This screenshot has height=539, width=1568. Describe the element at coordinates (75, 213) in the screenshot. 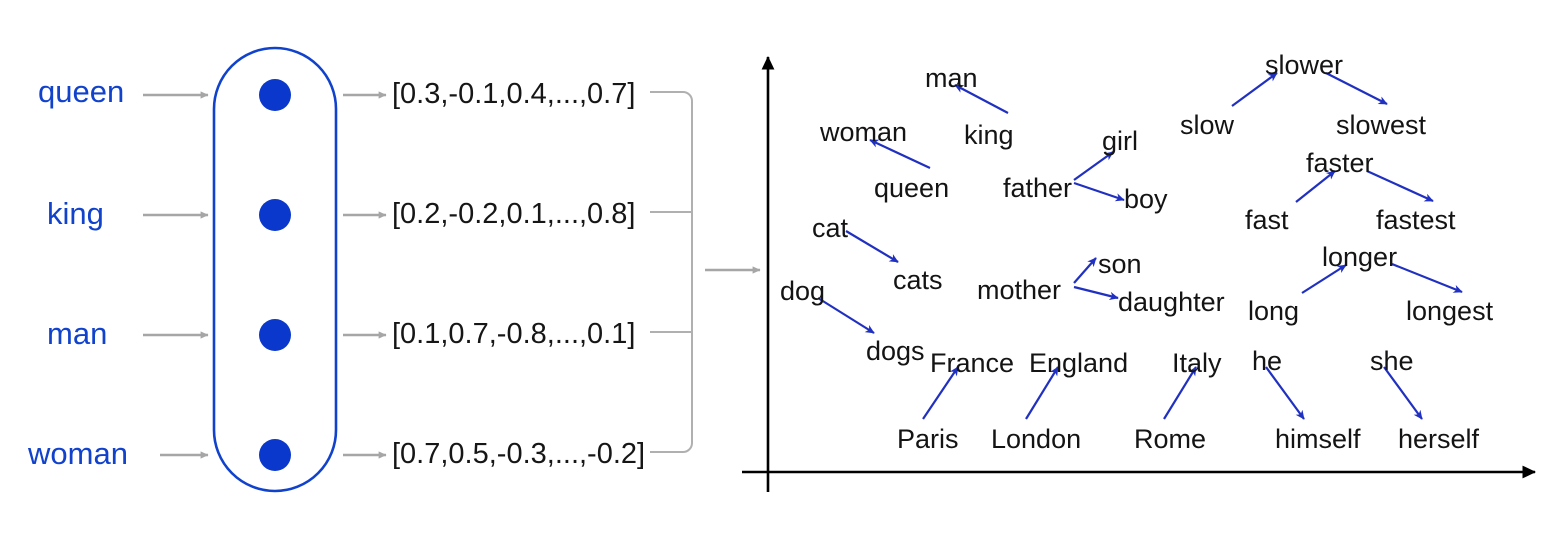

I see `input-word-king: king` at that location.